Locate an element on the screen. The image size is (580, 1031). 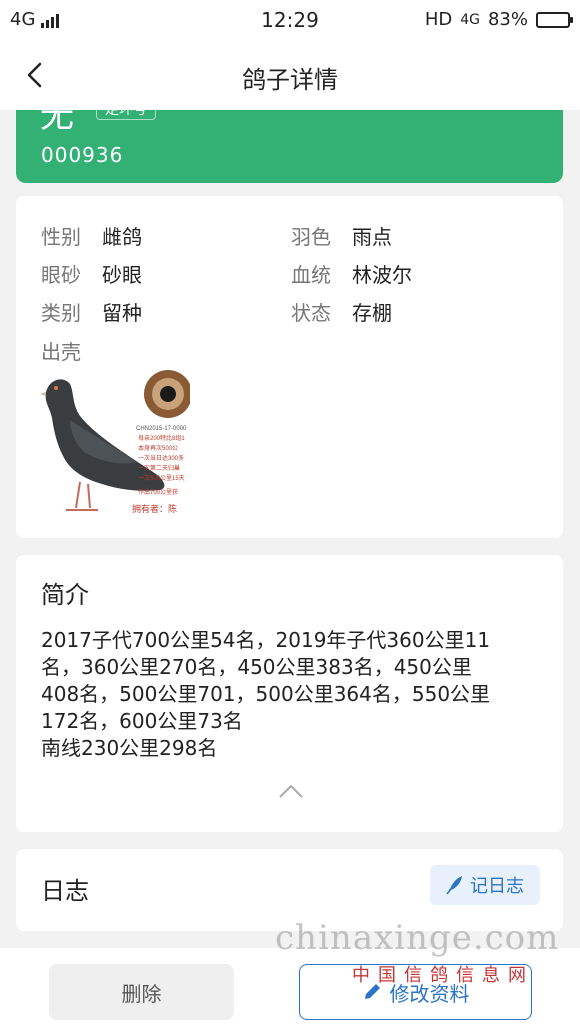
delete-button: 删除 is located at coordinates (141, 992).